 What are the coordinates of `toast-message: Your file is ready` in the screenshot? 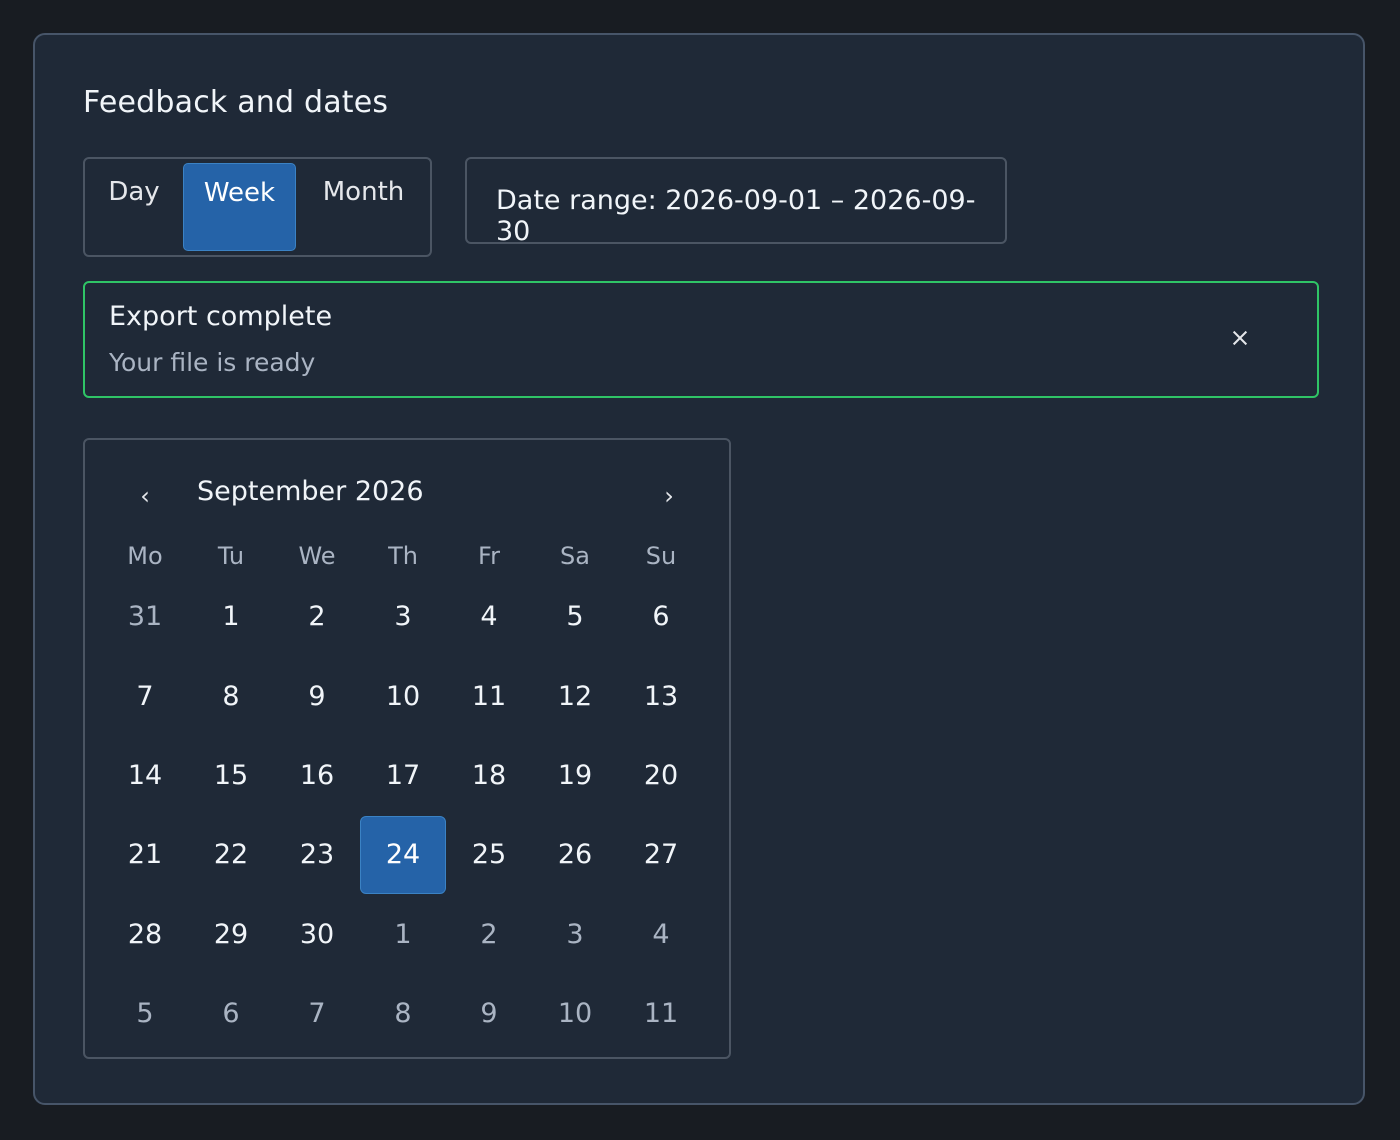 It's located at (212, 362).